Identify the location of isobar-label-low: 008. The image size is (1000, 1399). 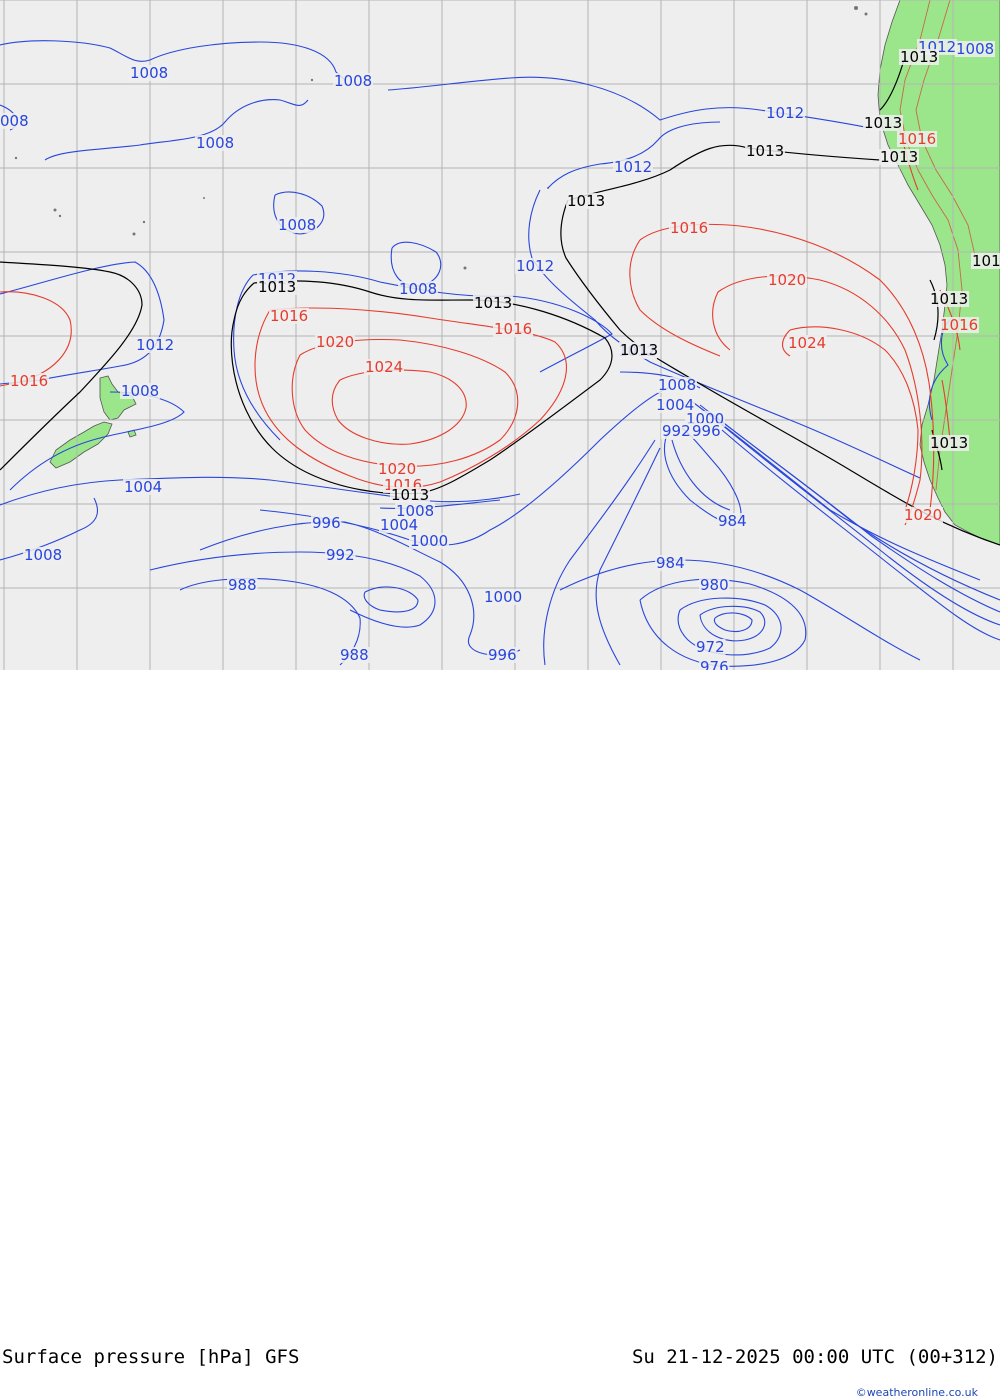
(14, 121).